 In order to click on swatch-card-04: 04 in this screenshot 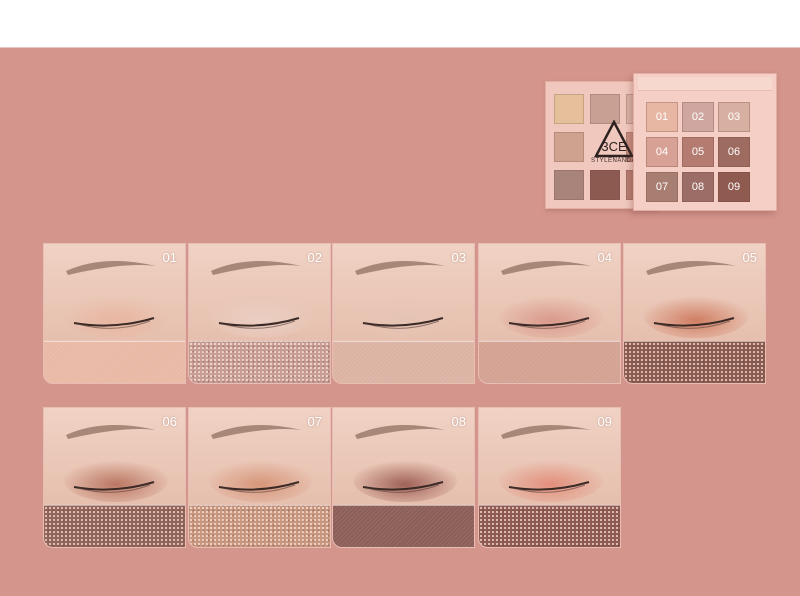, I will do `click(549, 313)`.